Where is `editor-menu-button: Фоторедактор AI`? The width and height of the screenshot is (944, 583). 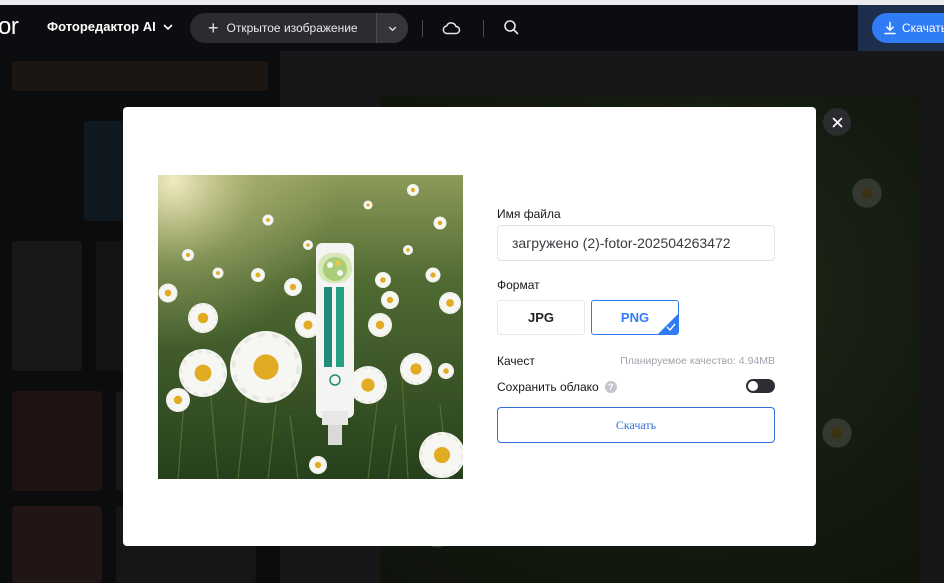 editor-menu-button: Фоторедактор AI is located at coordinates (110, 26).